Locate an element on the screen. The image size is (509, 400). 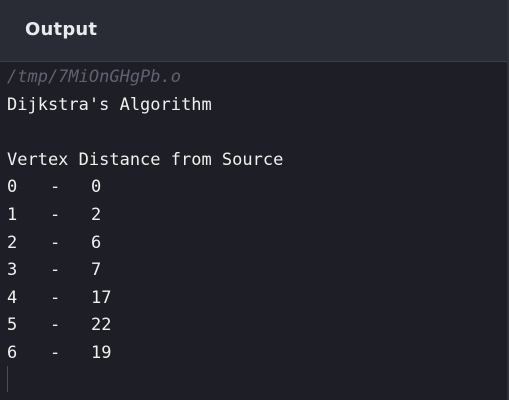
output-file-path: /tmp/7MiOnGHgPb.o is located at coordinates (94, 77).